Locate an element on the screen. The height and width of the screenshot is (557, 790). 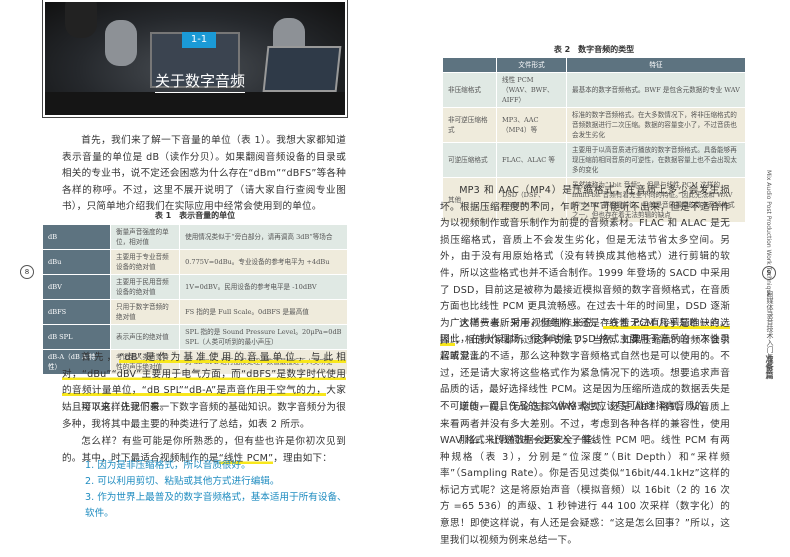
table-cell: dB is located at coordinates (76, 237).